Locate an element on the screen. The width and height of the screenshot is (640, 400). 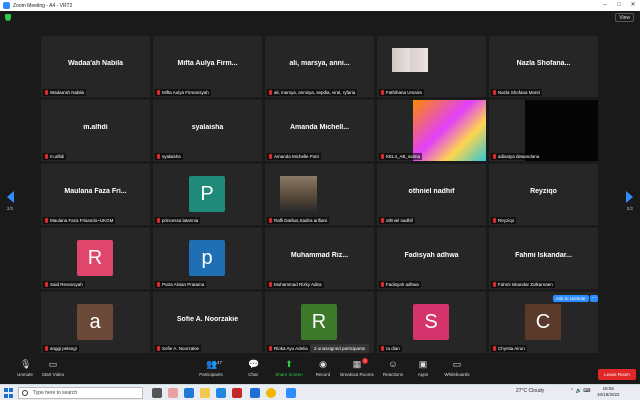
edge-browser-icon is located at coordinates (189, 393).